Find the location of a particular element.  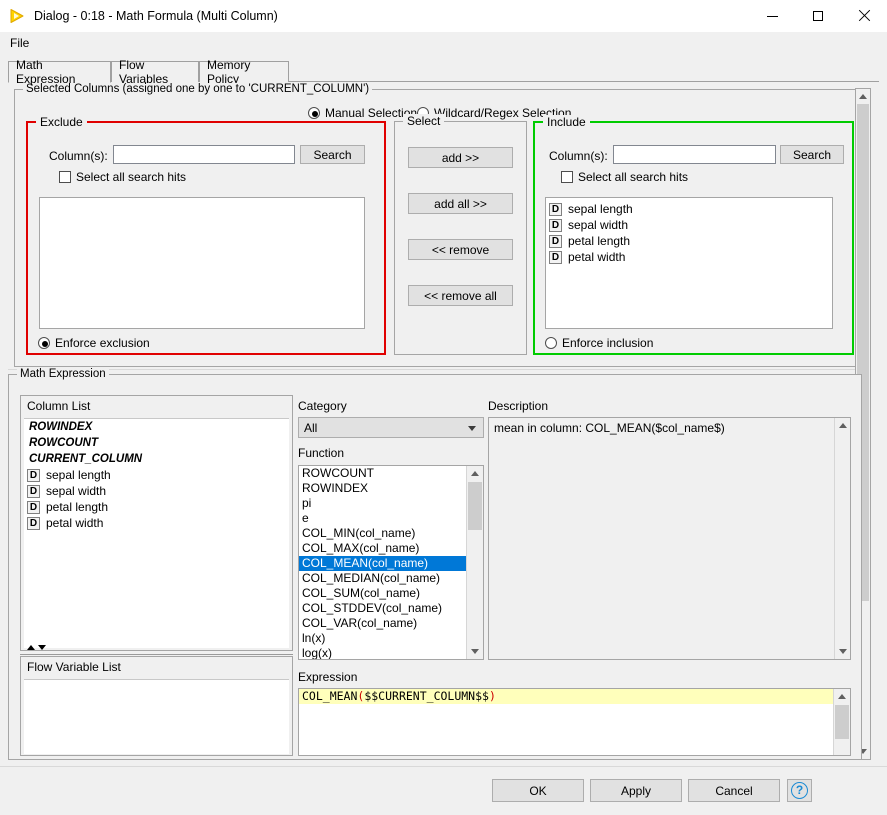

list-item-label: ROWCOUNT is located at coordinates (63, 443).